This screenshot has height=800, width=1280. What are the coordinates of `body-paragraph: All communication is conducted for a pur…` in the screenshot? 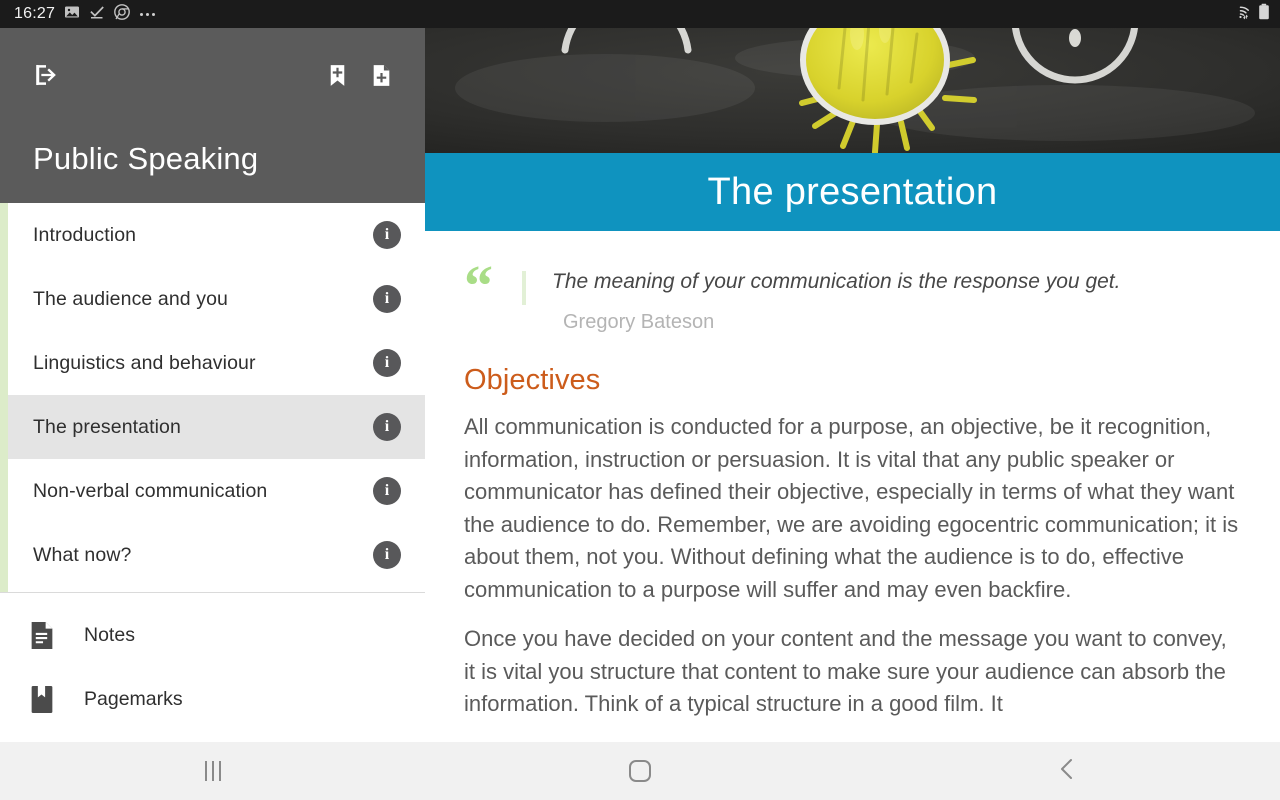 It's located at (851, 508).